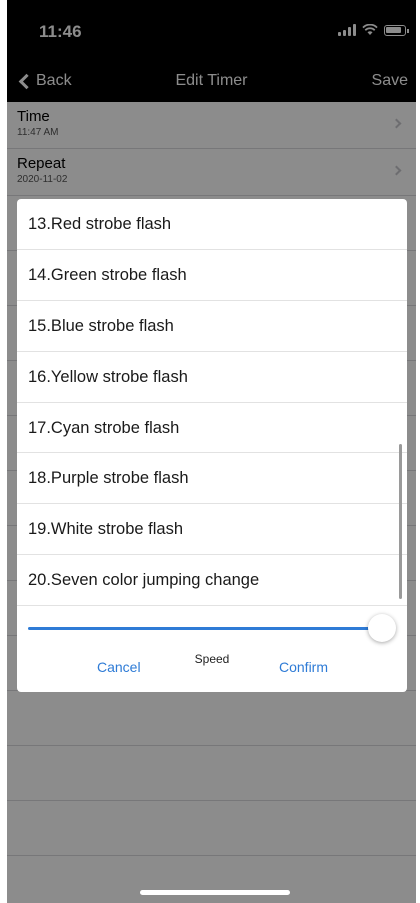  What do you see at coordinates (212, 377) in the screenshot?
I see `option-item: 16.Yellow strobe flash` at bounding box center [212, 377].